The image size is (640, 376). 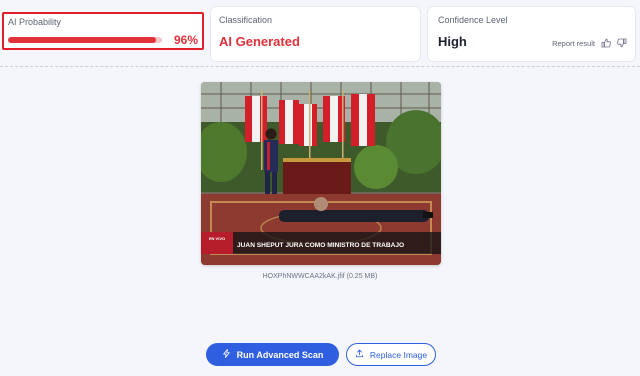 What do you see at coordinates (103, 31) in the screenshot?
I see `ai-probability-card: AI Probability 96%` at bounding box center [103, 31].